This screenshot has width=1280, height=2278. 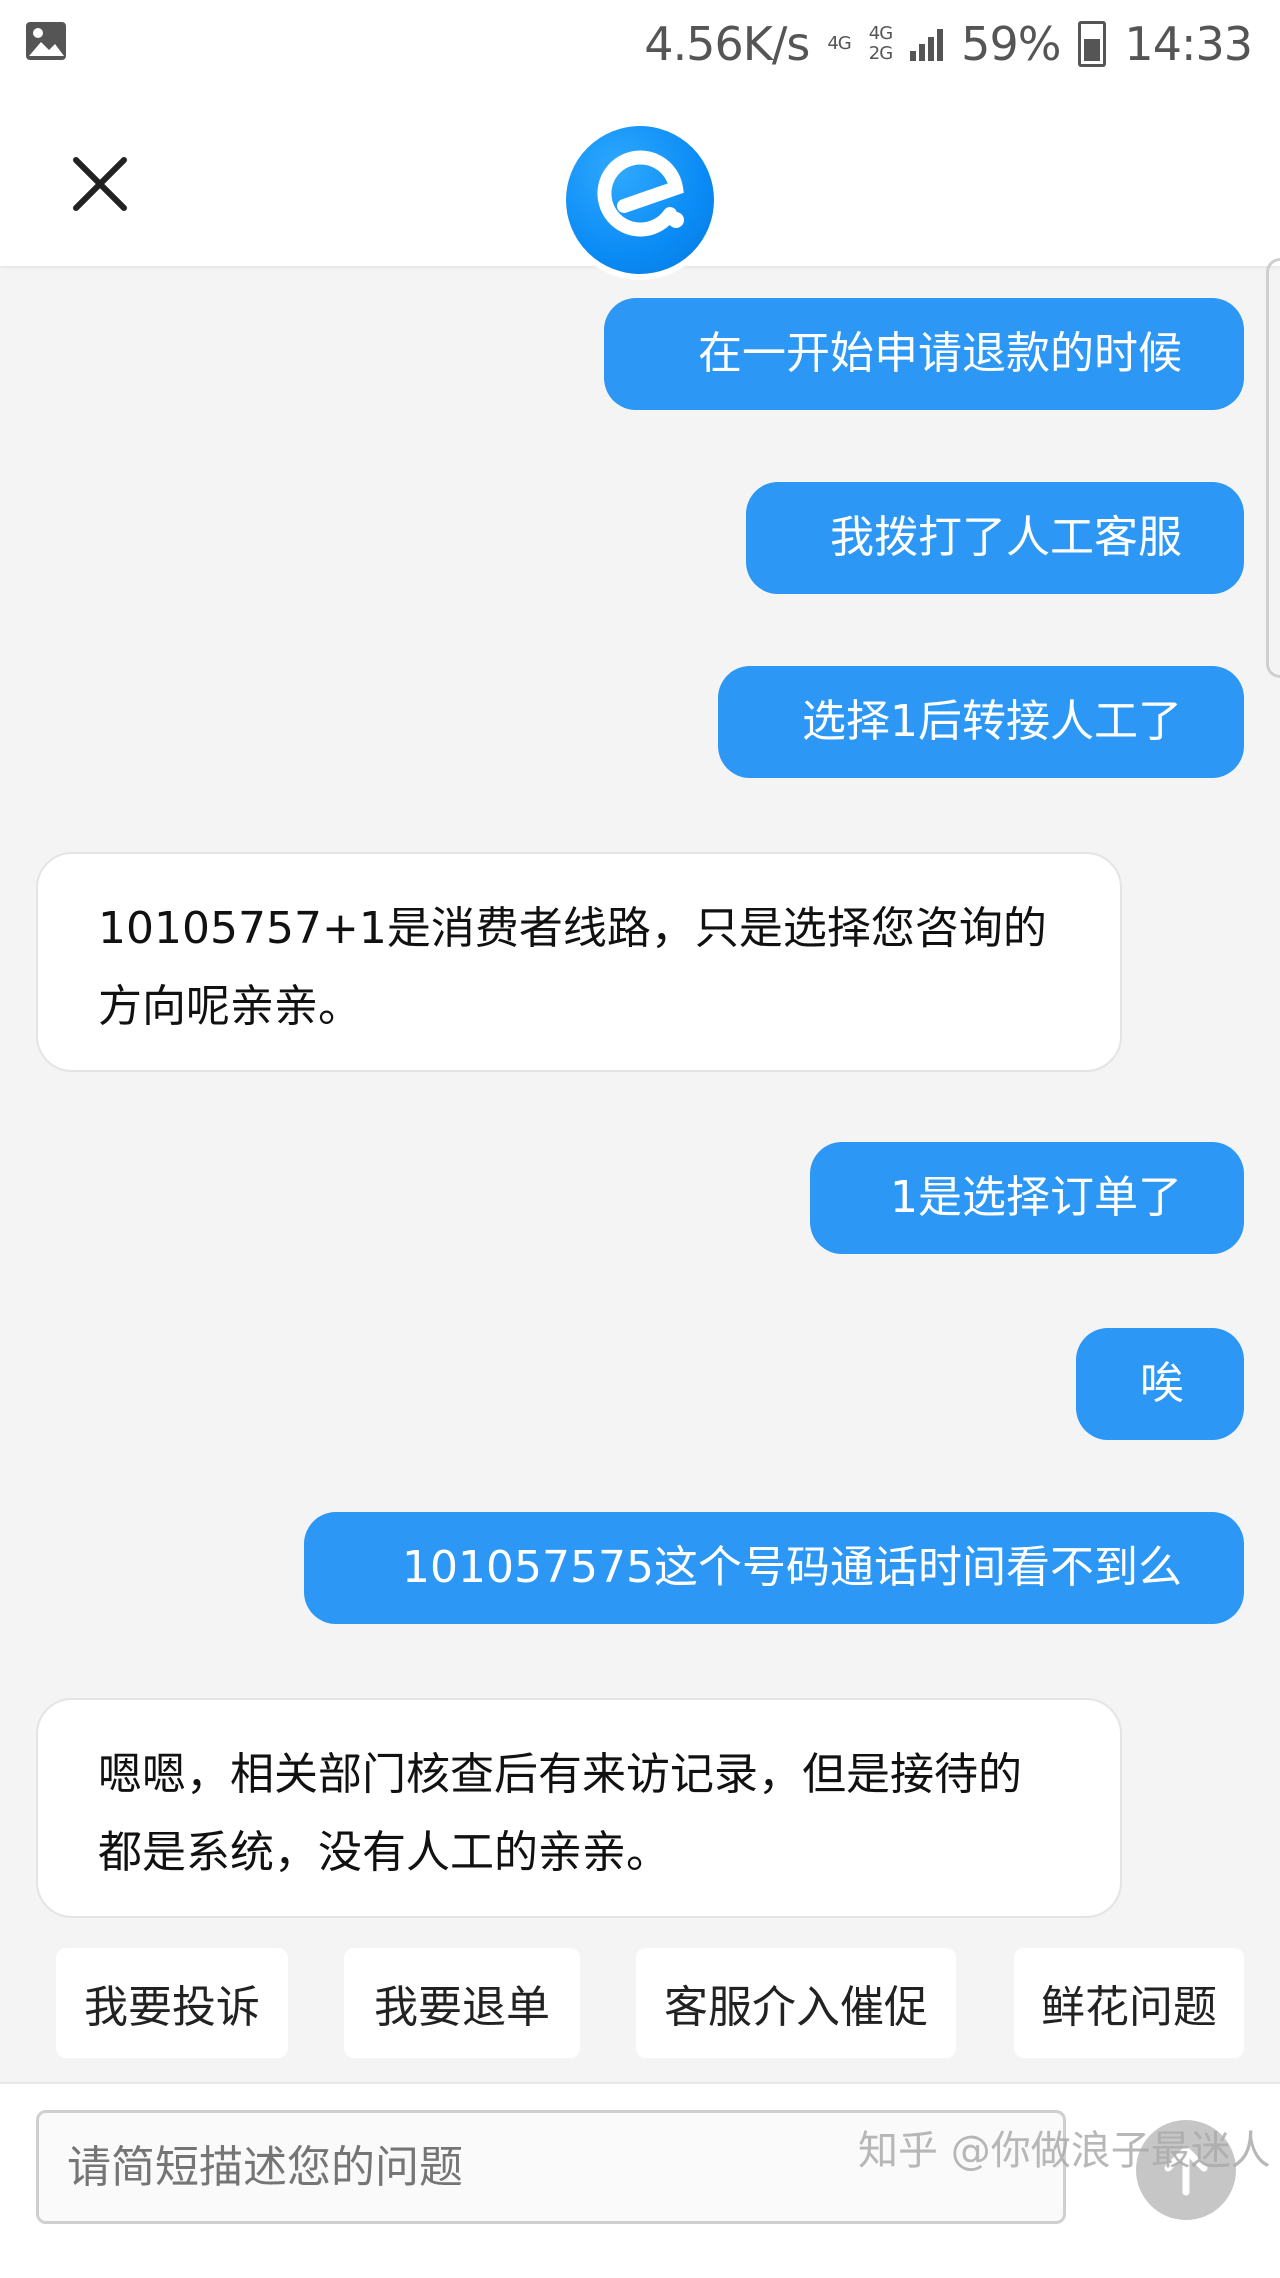 What do you see at coordinates (1064, 2151) in the screenshot?
I see `watermark: 知乎 @你做浪子最迷人` at bounding box center [1064, 2151].